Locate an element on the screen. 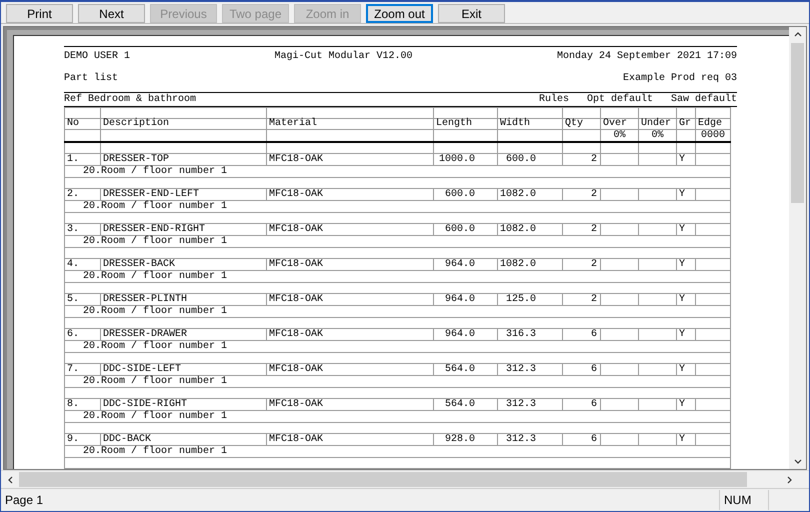  column-header: No is located at coordinates (82, 124).